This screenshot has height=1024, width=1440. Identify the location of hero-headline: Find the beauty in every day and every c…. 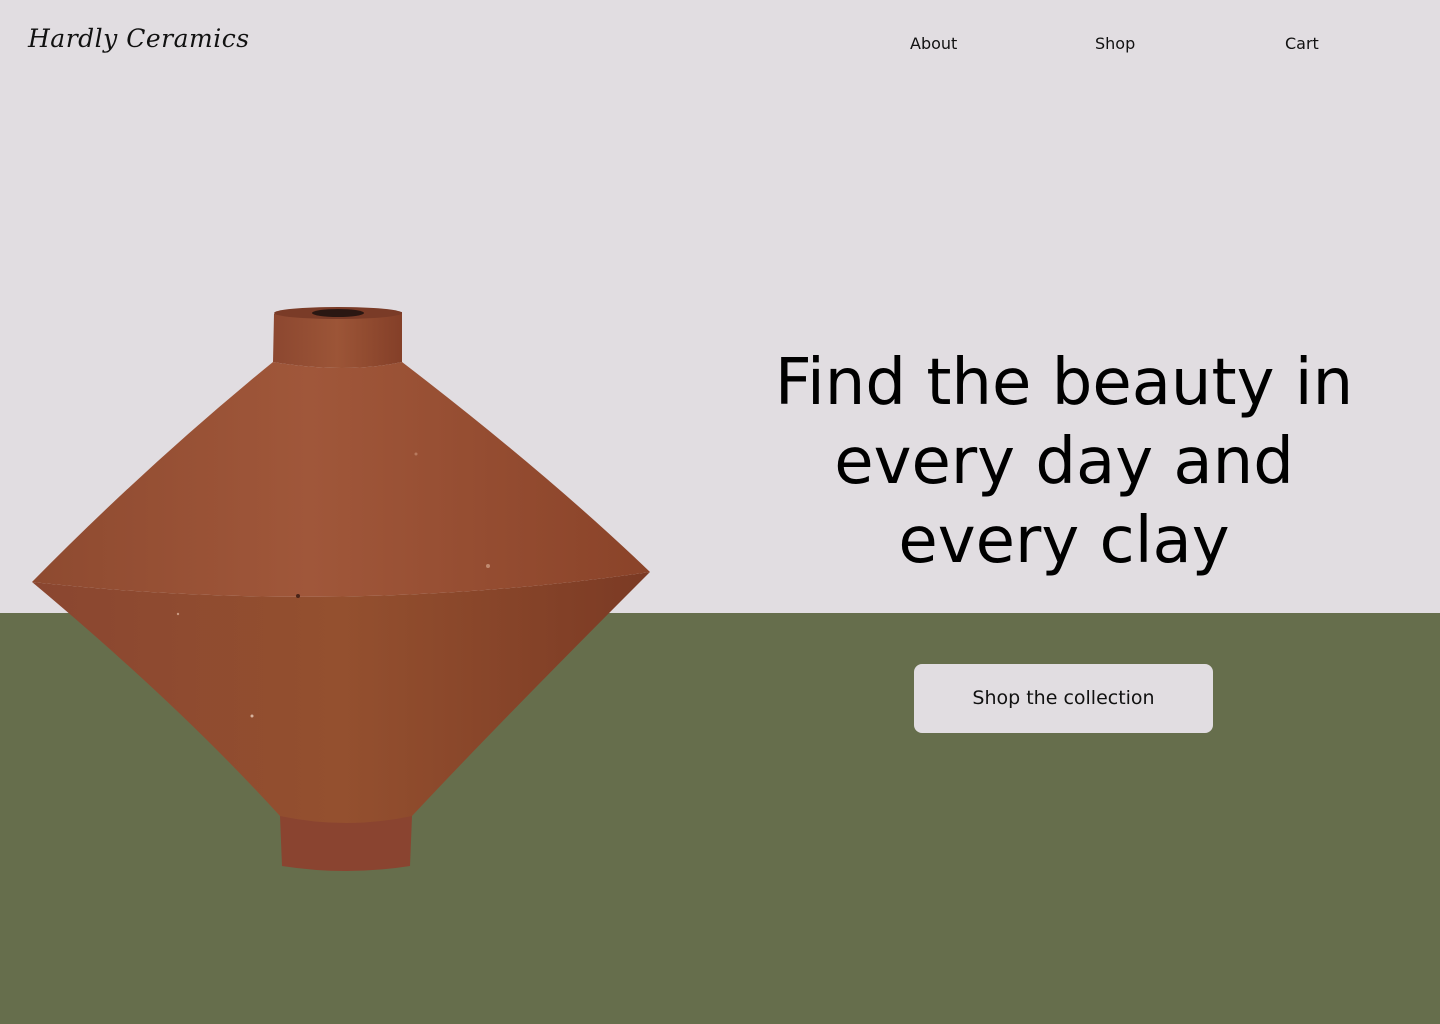
(1064, 462).